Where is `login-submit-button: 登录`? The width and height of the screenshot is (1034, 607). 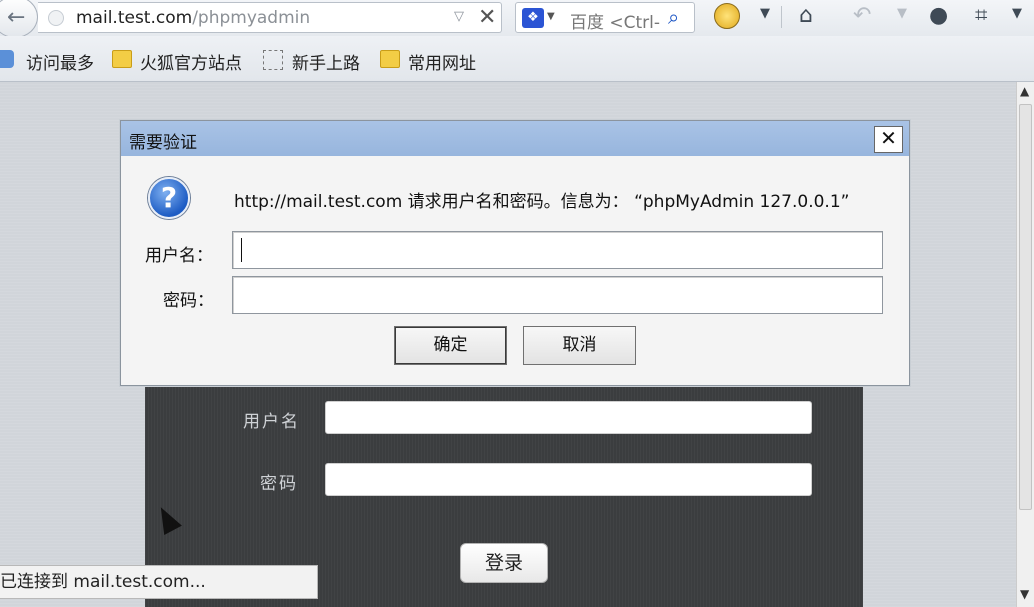
login-submit-button: 登录 is located at coordinates (504, 563).